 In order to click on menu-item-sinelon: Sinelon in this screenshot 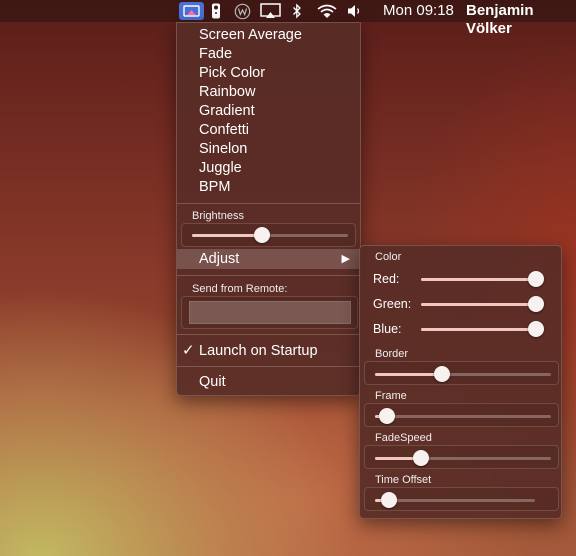, I will do `click(223, 149)`.